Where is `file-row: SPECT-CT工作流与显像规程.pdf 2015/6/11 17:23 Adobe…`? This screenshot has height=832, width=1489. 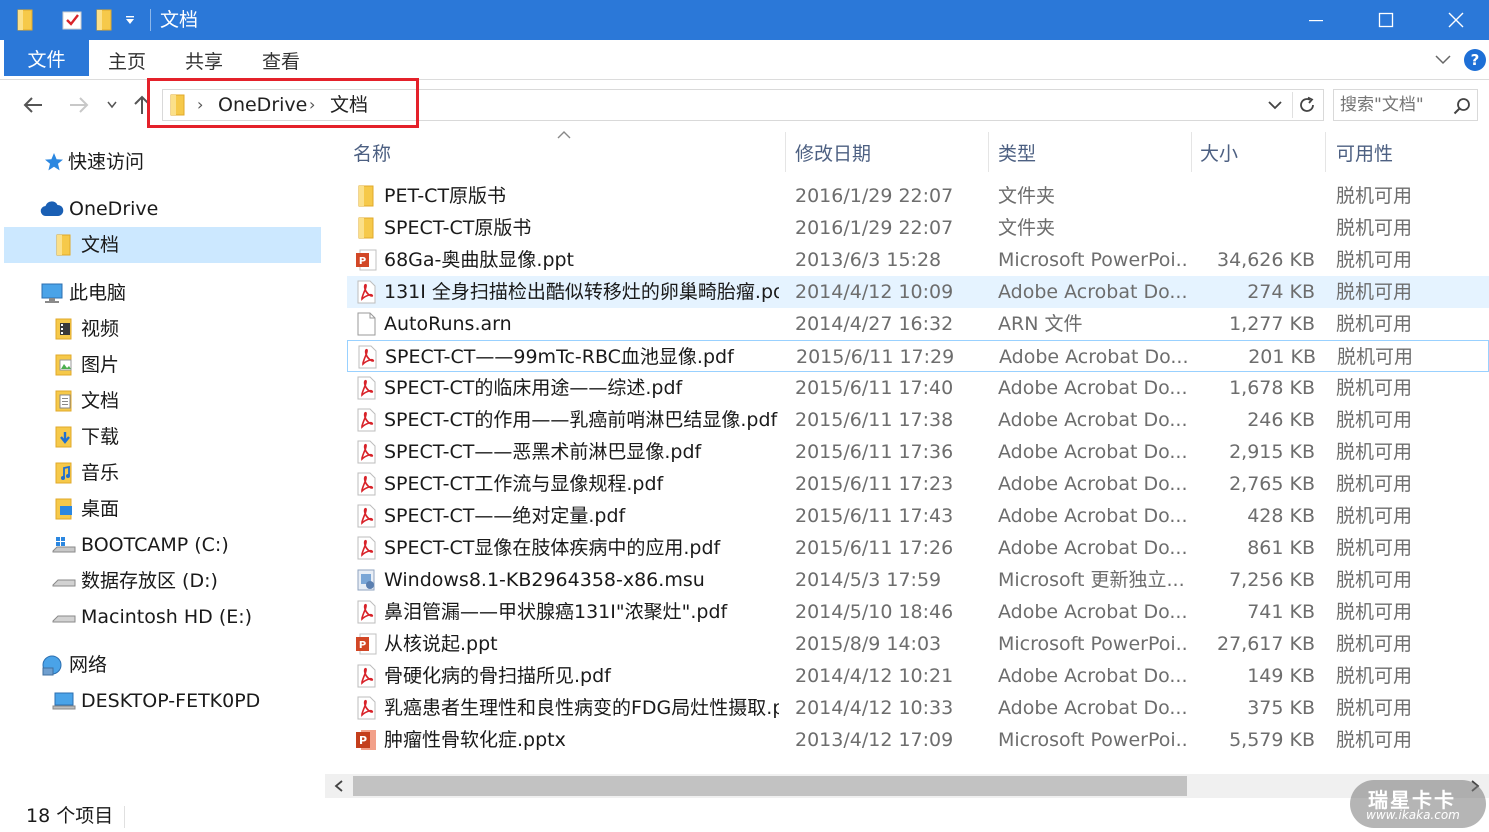
file-row: SPECT-CT工作流与显像规程.pdf 2015/6/11 17:23 Adobe… is located at coordinates (918, 484).